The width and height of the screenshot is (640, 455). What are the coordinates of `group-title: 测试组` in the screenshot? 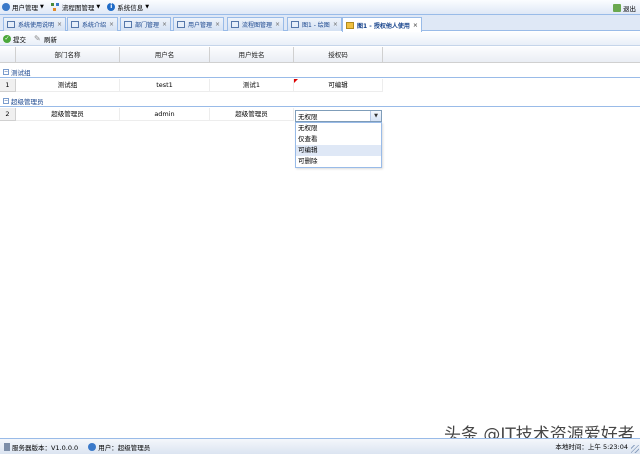 It's located at (21, 72).